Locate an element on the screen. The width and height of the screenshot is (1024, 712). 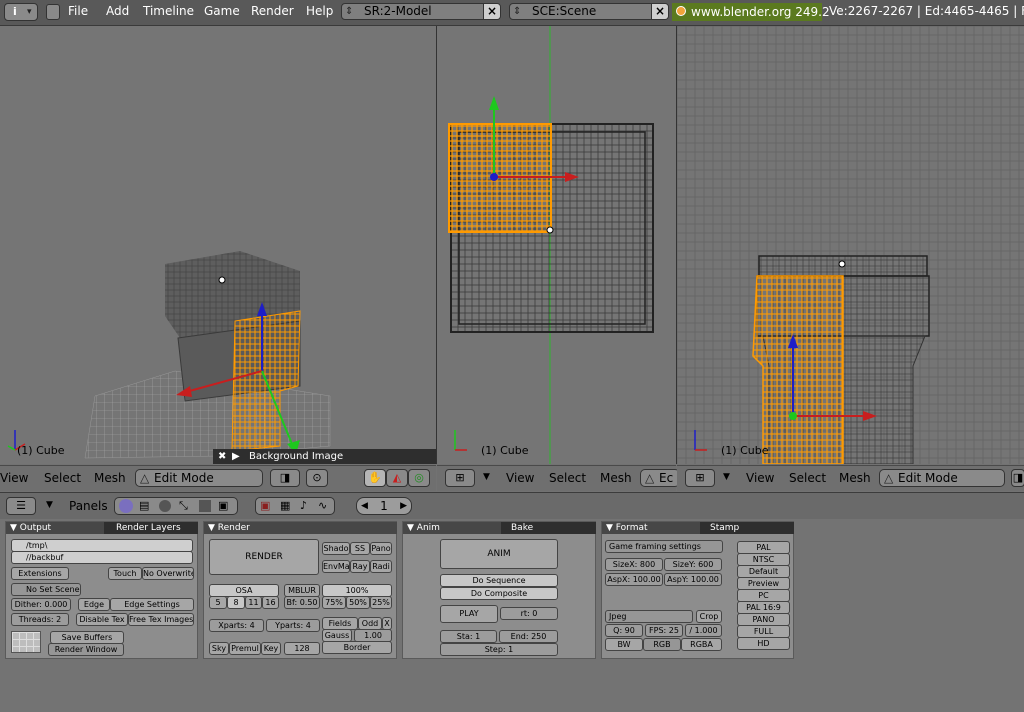
viewport-top: (1) Cube is located at coordinates (557, 245).